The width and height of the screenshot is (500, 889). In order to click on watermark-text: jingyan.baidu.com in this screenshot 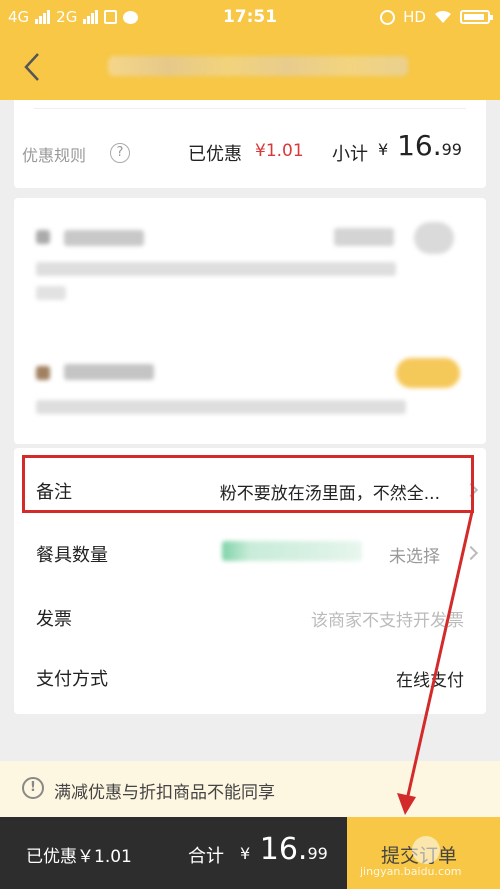, I will do `click(411, 871)`.